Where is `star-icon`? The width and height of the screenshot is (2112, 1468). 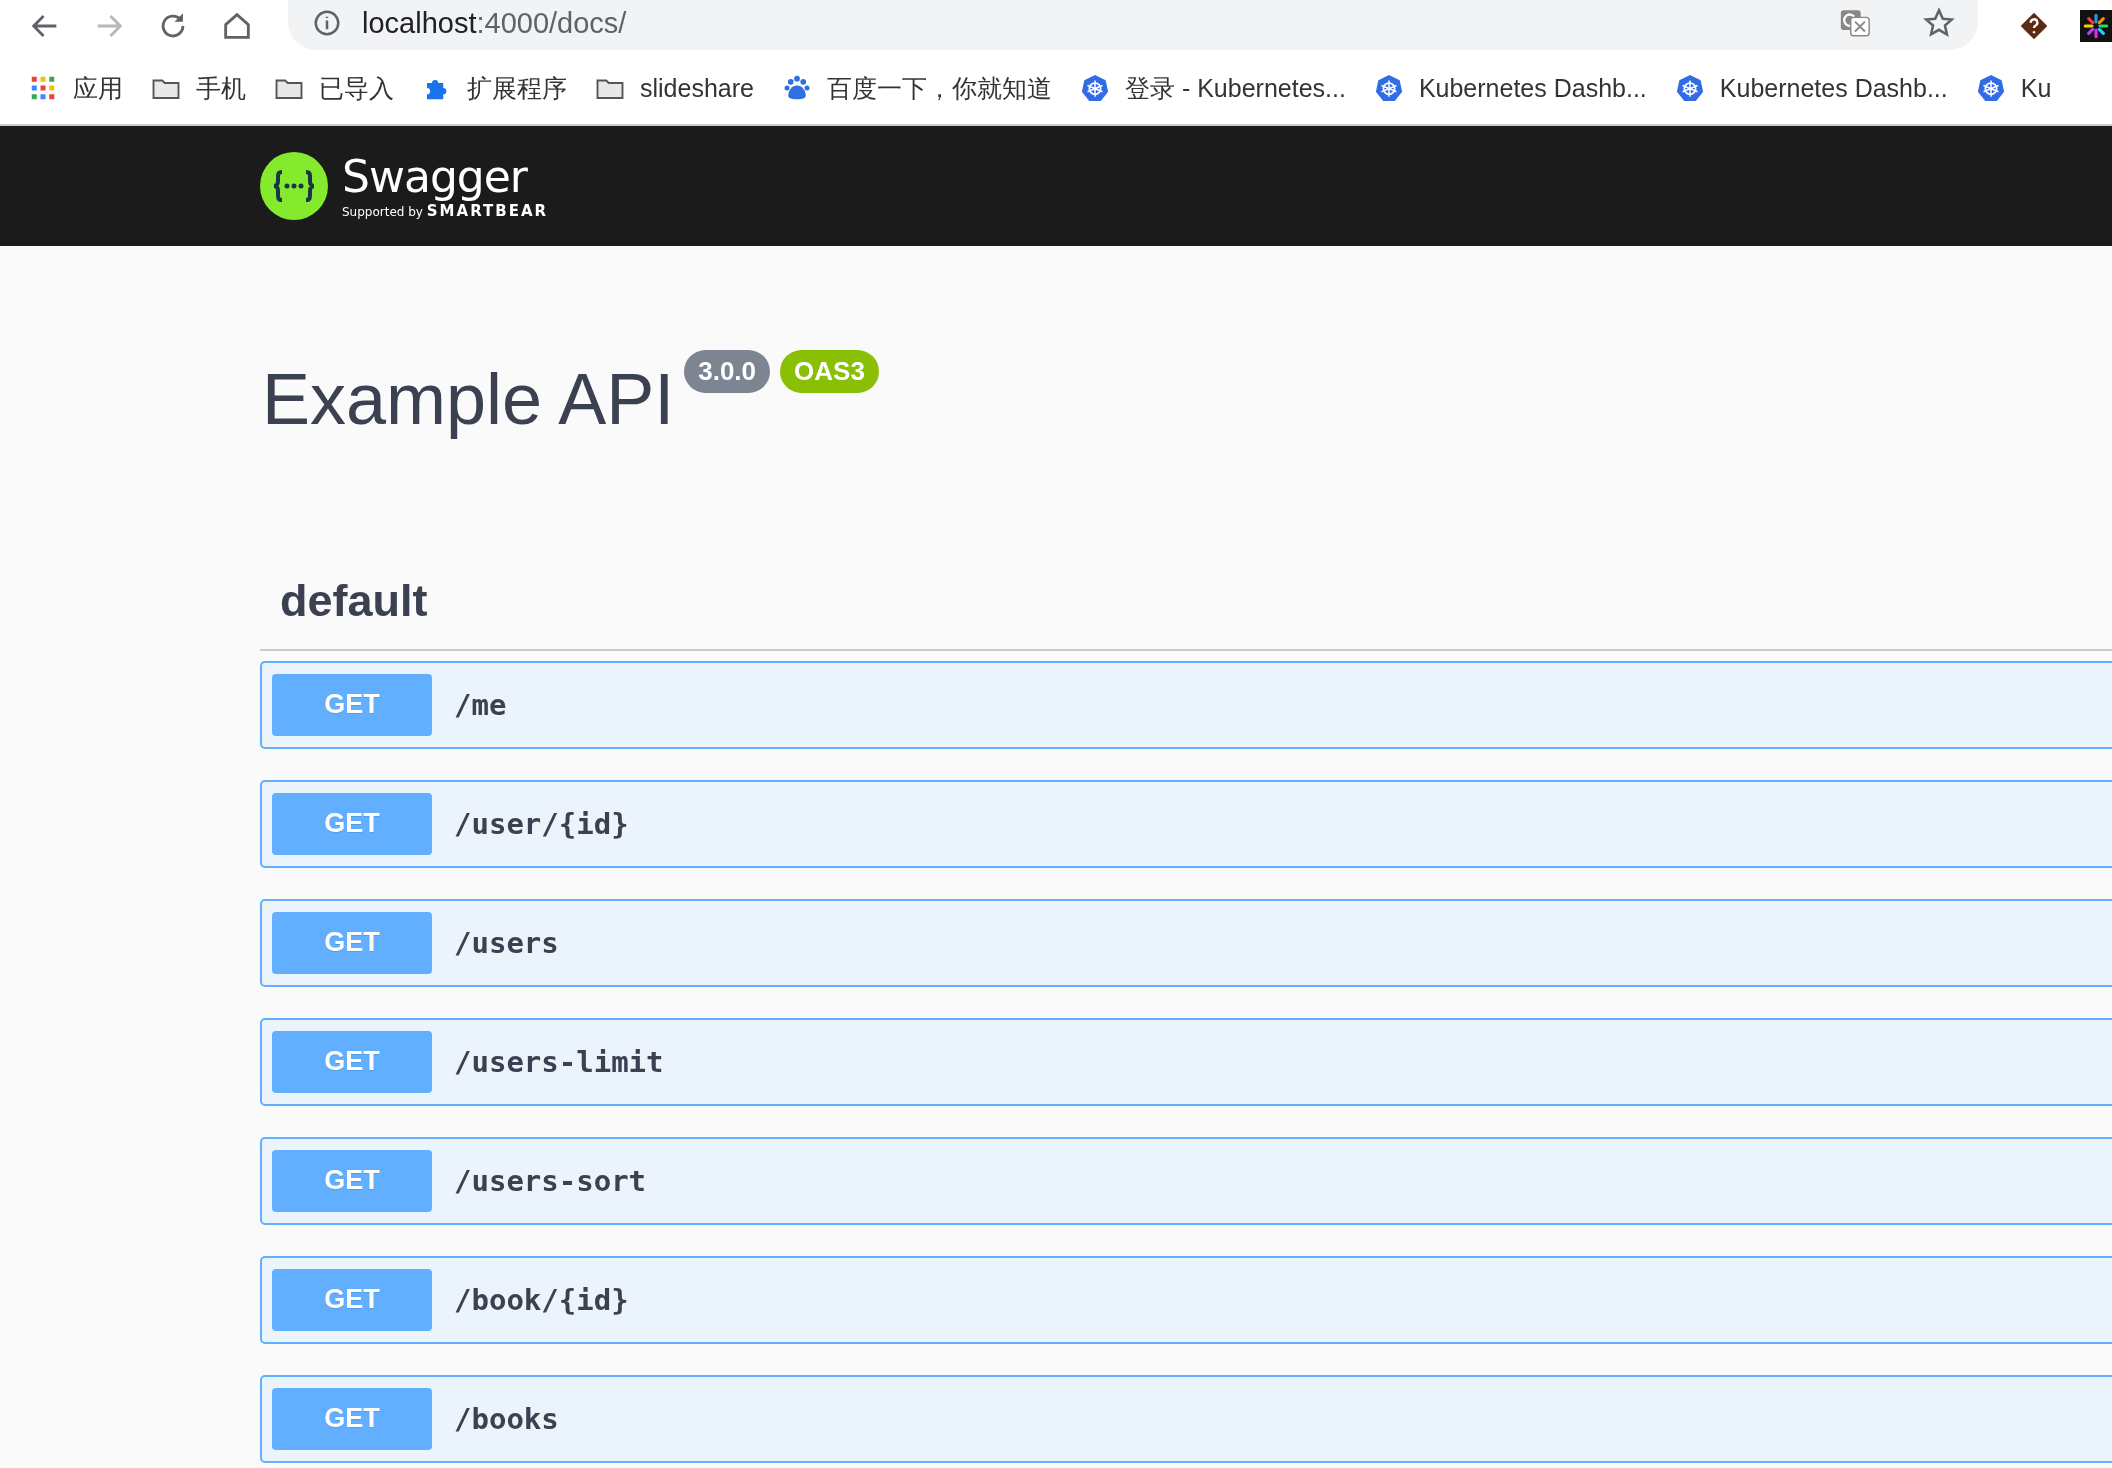 star-icon is located at coordinates (1939, 23).